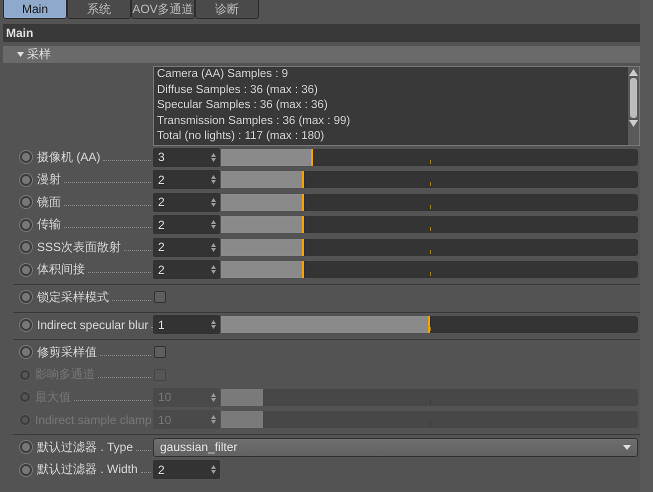  I want to click on triangle-icon, so click(20, 54).